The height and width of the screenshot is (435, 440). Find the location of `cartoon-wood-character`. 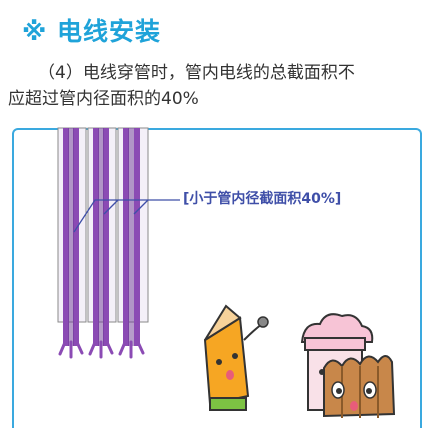

cartoon-wood-character is located at coordinates (359, 386).